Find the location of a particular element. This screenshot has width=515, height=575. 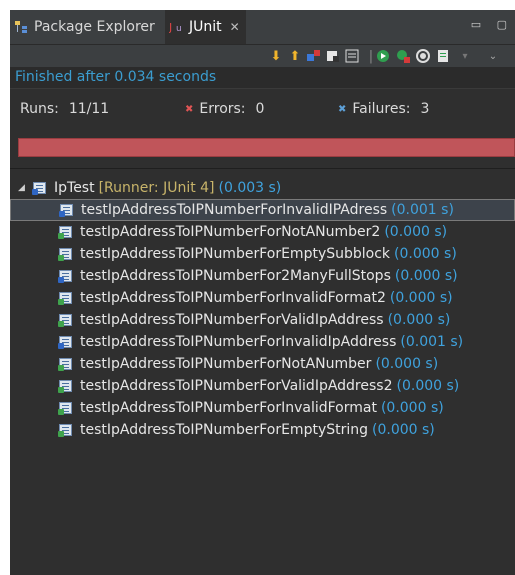

close-icon: ✕ is located at coordinates (235, 27).